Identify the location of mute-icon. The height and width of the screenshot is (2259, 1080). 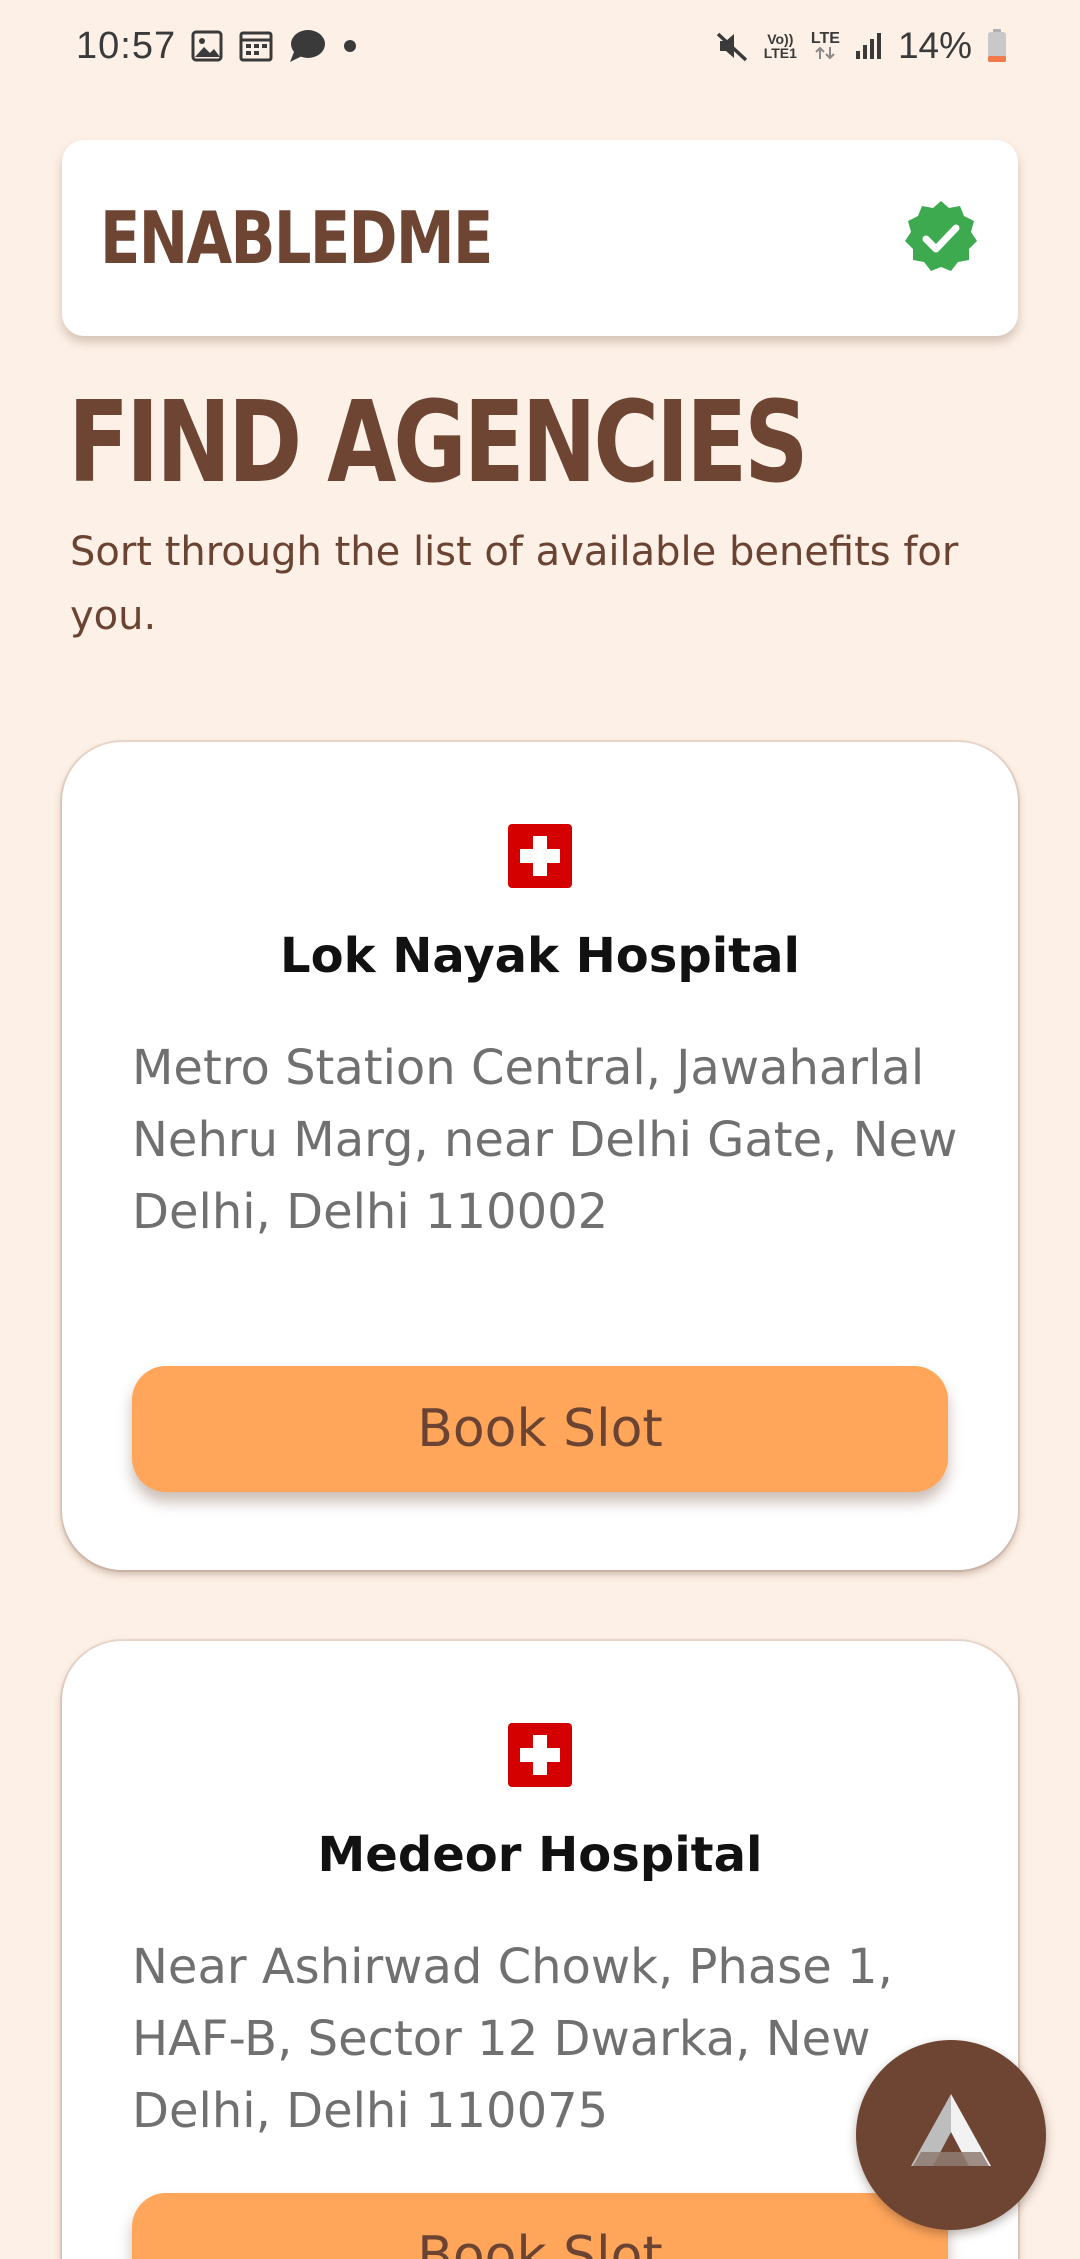
(732, 46).